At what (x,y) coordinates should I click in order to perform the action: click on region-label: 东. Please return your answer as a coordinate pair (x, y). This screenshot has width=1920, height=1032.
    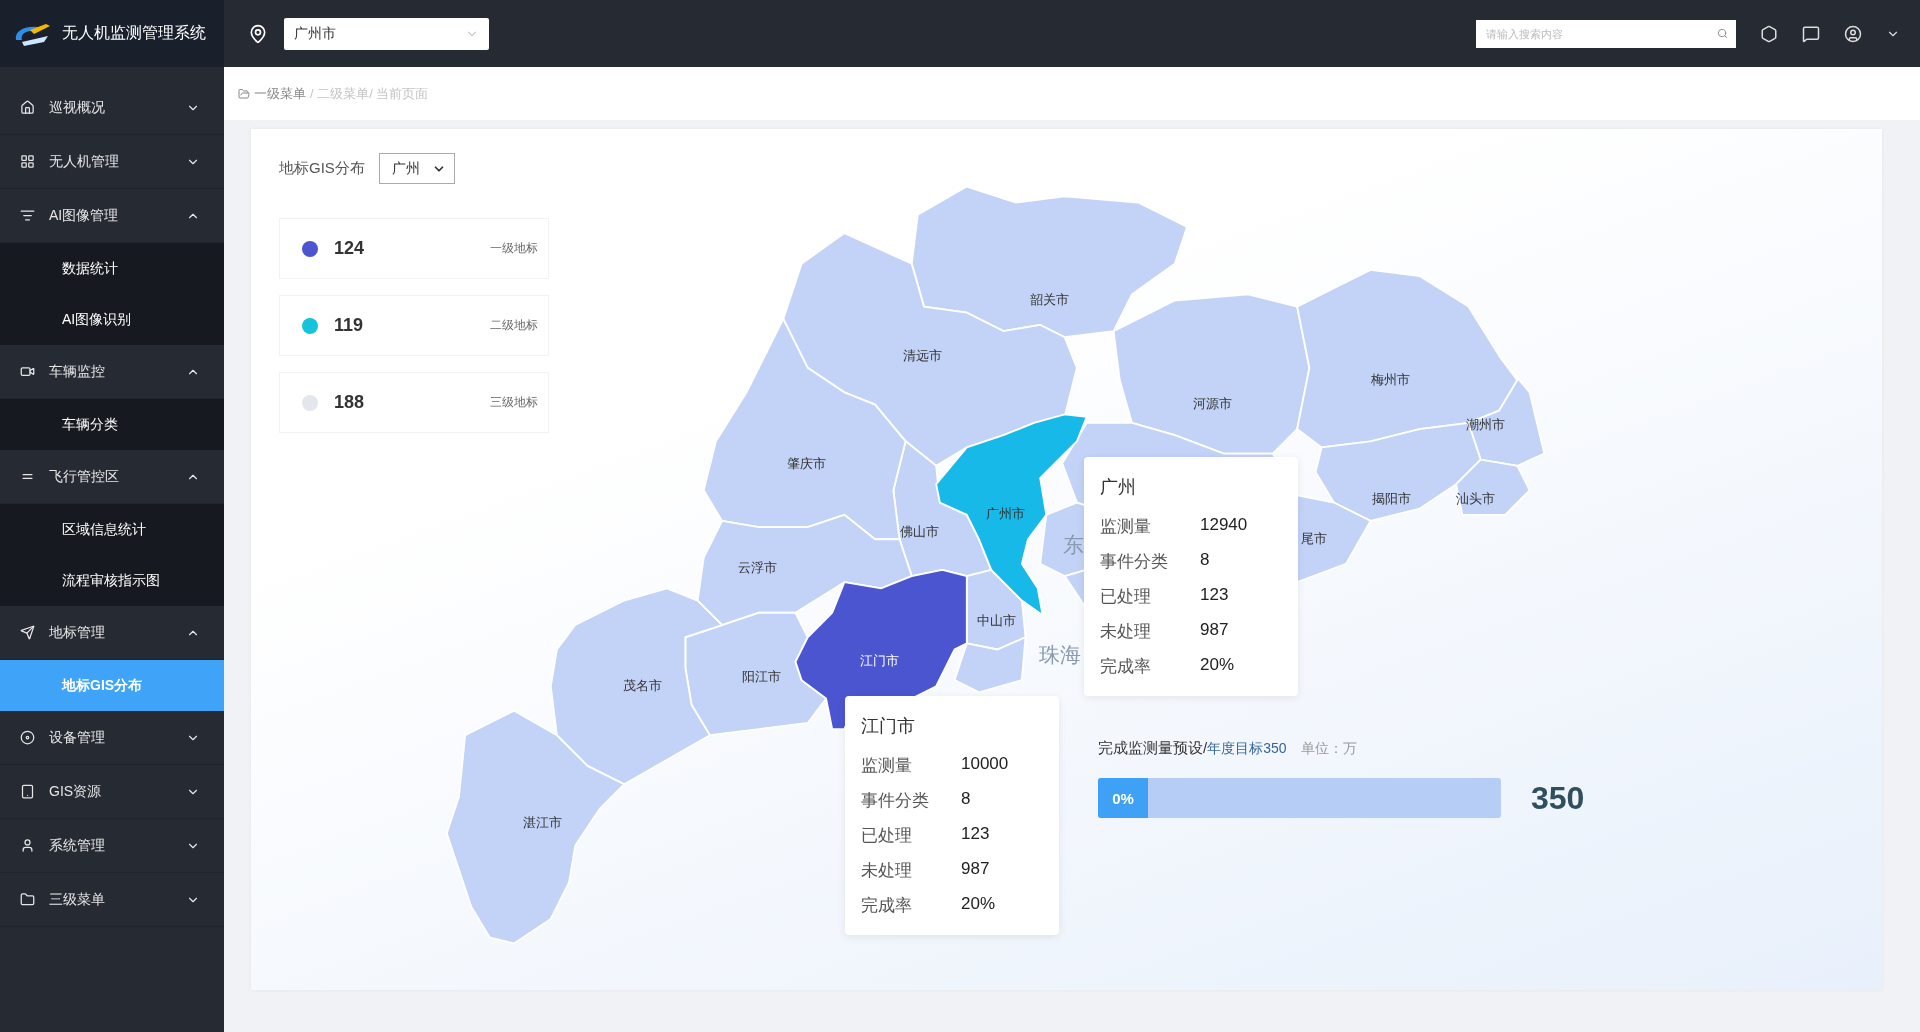
    Looking at the image, I should click on (1073, 544).